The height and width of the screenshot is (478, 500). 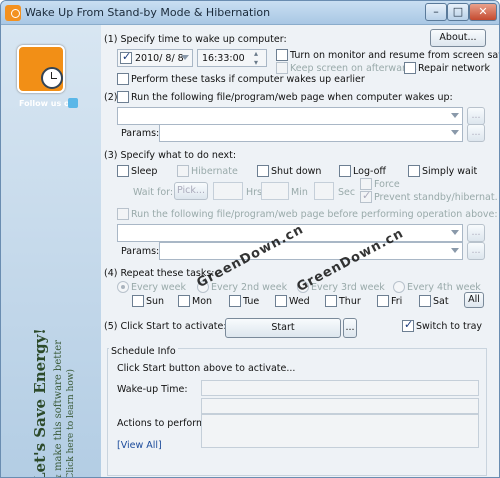 I want to click on perform-earlier-checkbox, so click(x=123, y=79).